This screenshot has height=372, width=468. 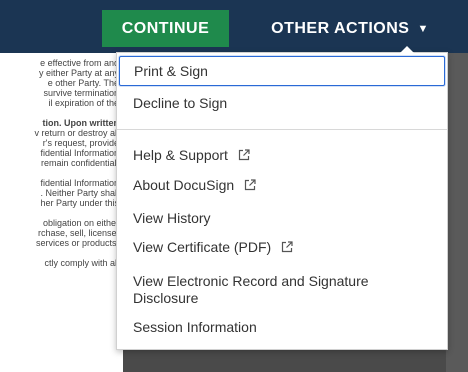 What do you see at coordinates (457, 212) in the screenshot?
I see `scrollbar-track` at bounding box center [457, 212].